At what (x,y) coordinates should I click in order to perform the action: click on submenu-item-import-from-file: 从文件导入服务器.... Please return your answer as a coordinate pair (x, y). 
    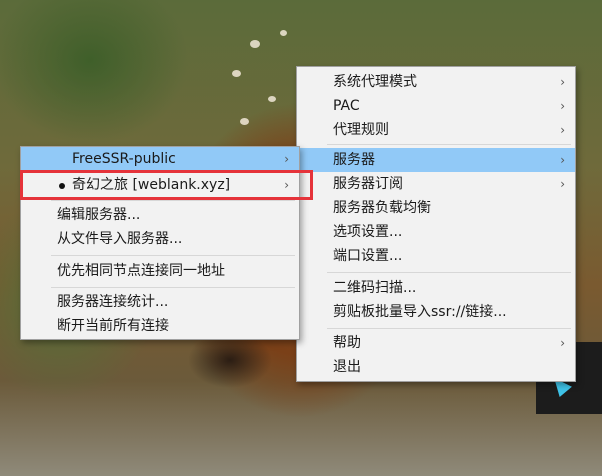
    Looking at the image, I should click on (160, 239).